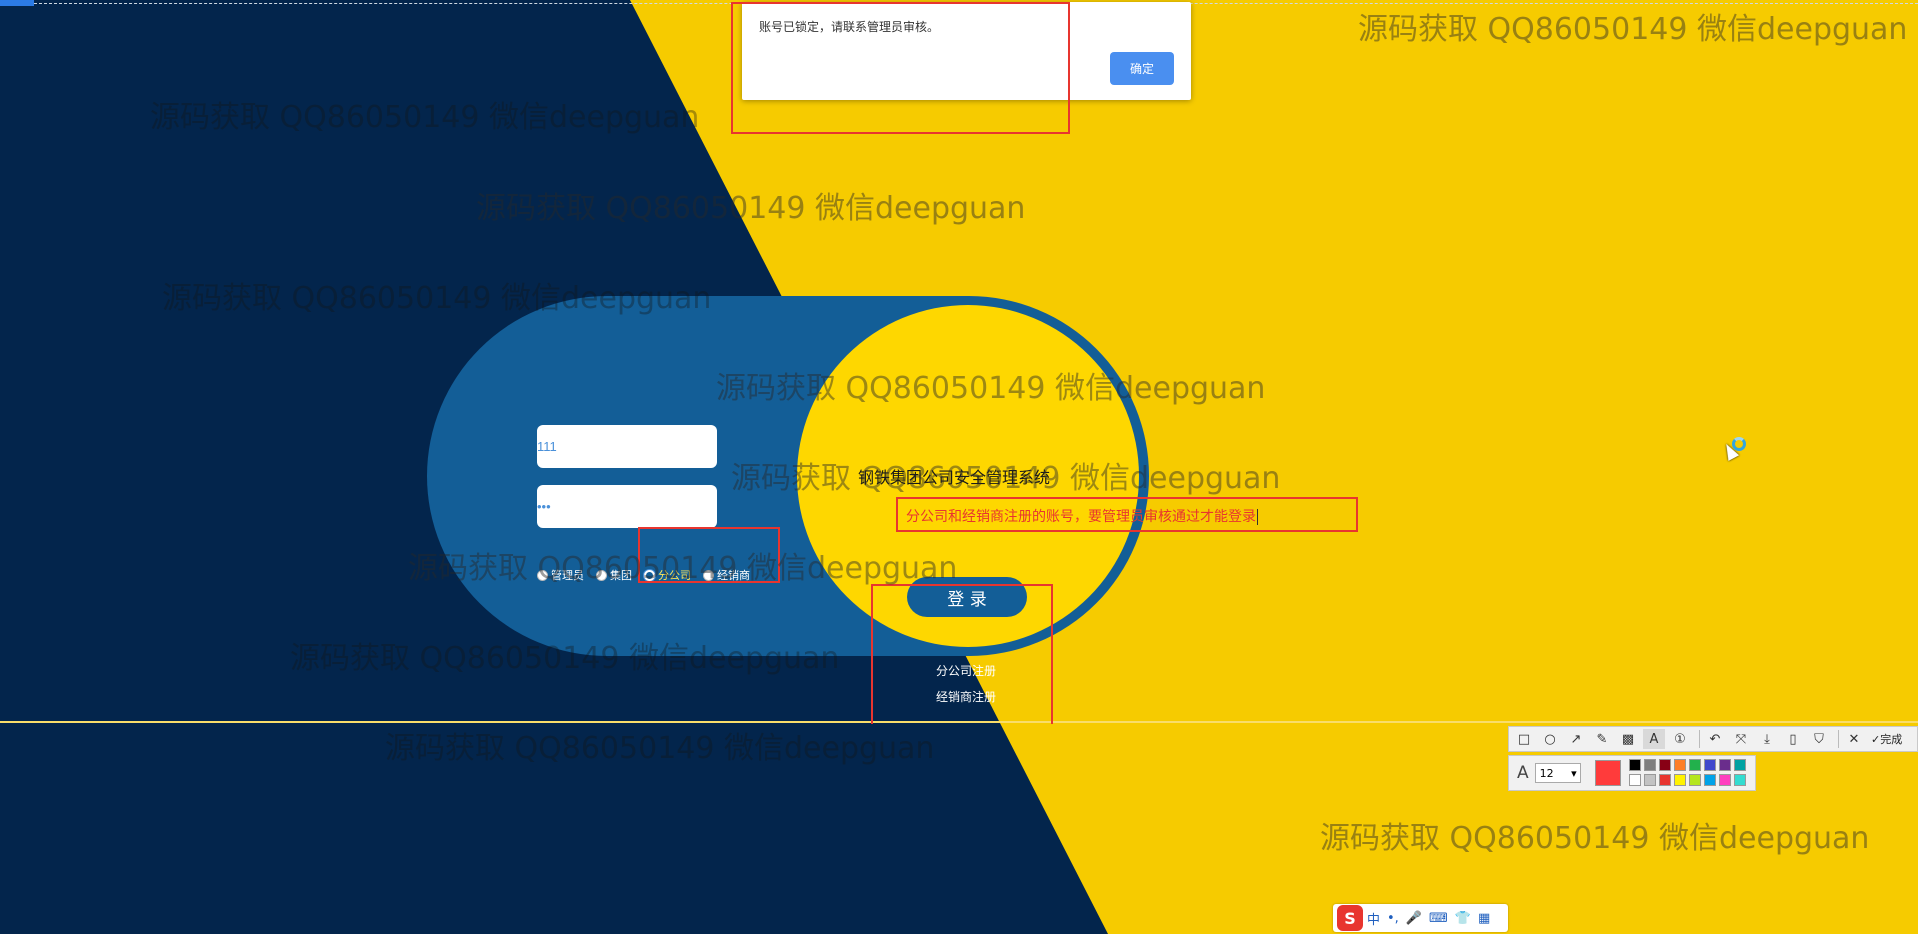  Describe the element at coordinates (1550, 739) in the screenshot. I see `ellipse-tool-icon: ○` at that location.